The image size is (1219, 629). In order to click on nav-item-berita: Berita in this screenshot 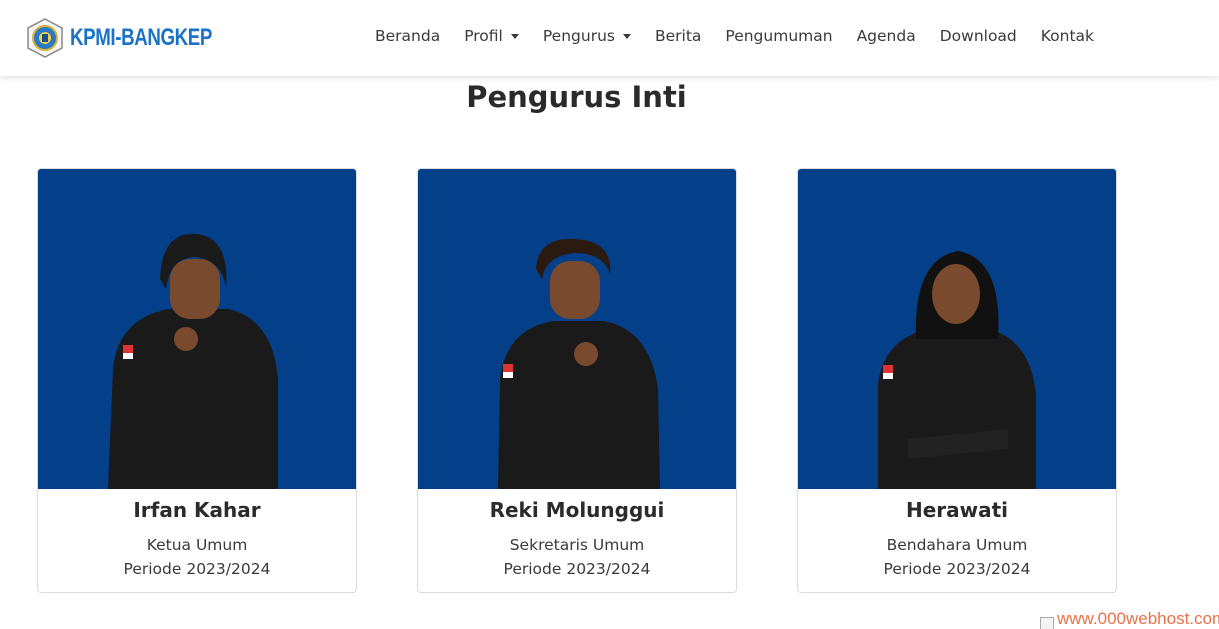, I will do `click(678, 36)`.